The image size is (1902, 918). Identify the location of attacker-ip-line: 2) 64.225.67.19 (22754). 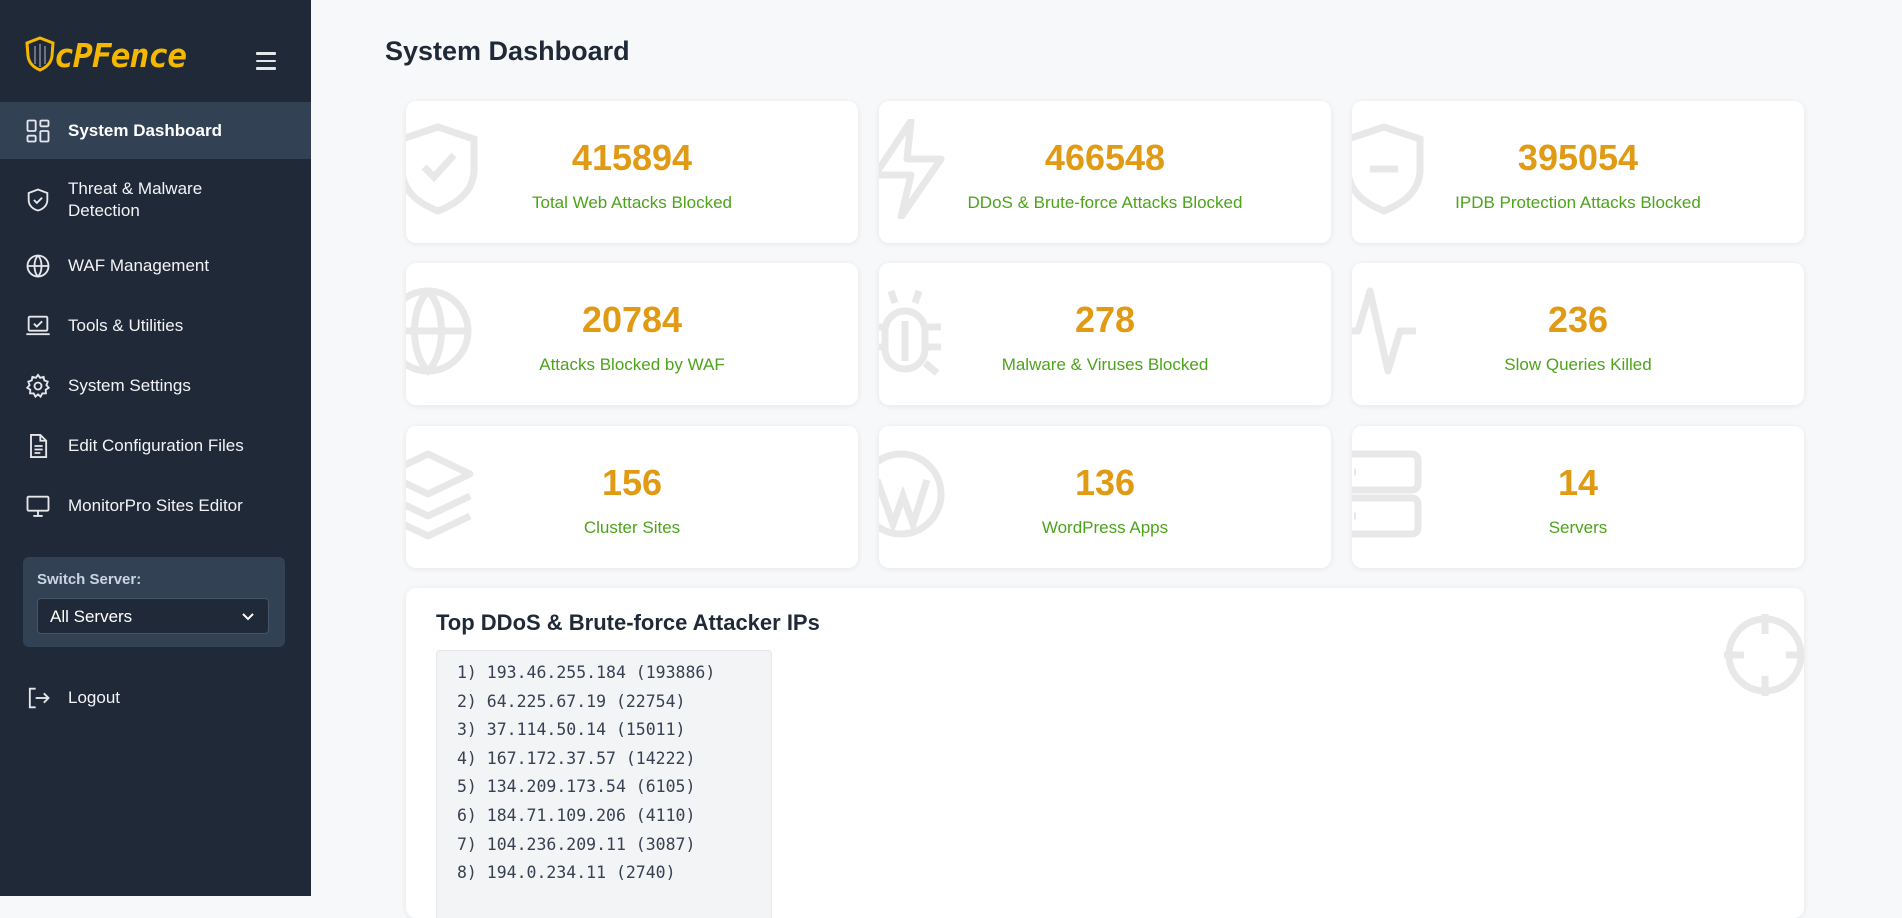
(571, 701).